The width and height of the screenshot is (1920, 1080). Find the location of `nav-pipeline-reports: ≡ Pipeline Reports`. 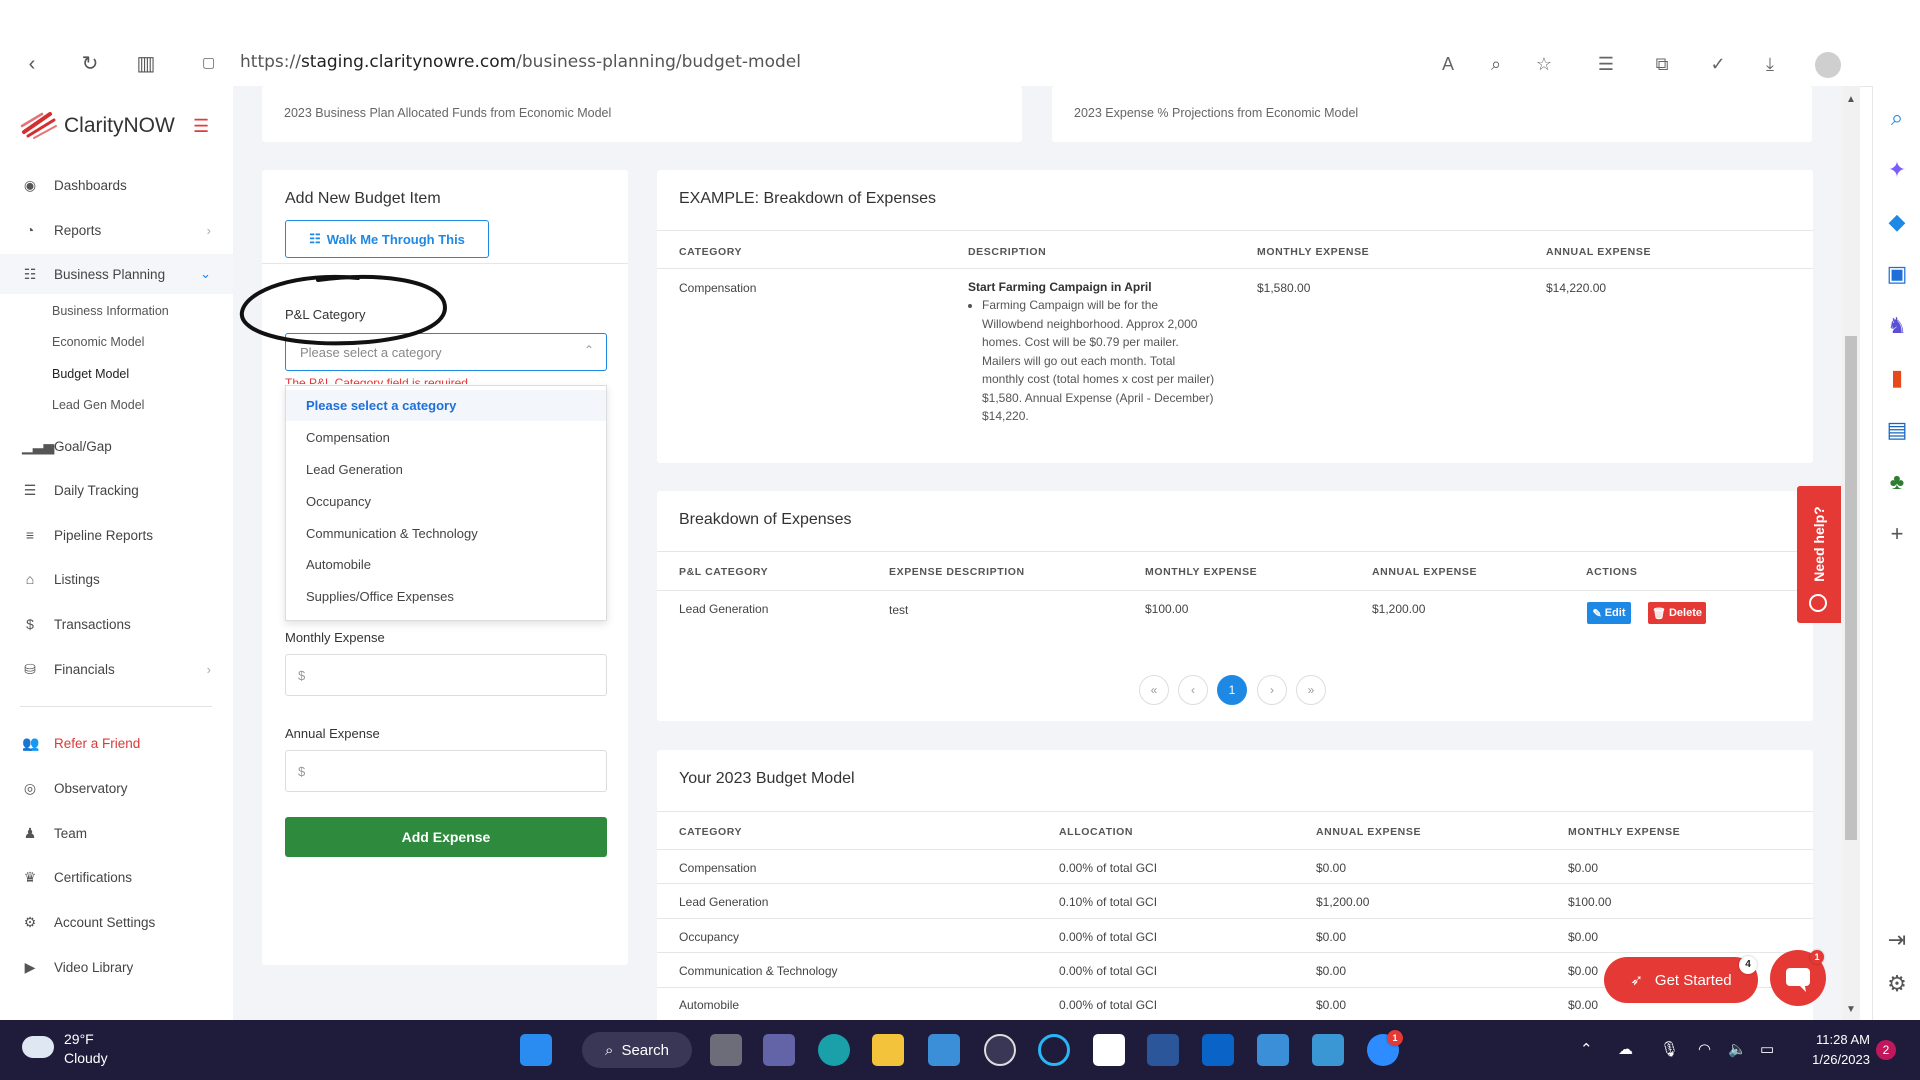

nav-pipeline-reports: ≡ Pipeline Reports is located at coordinates (116, 535).